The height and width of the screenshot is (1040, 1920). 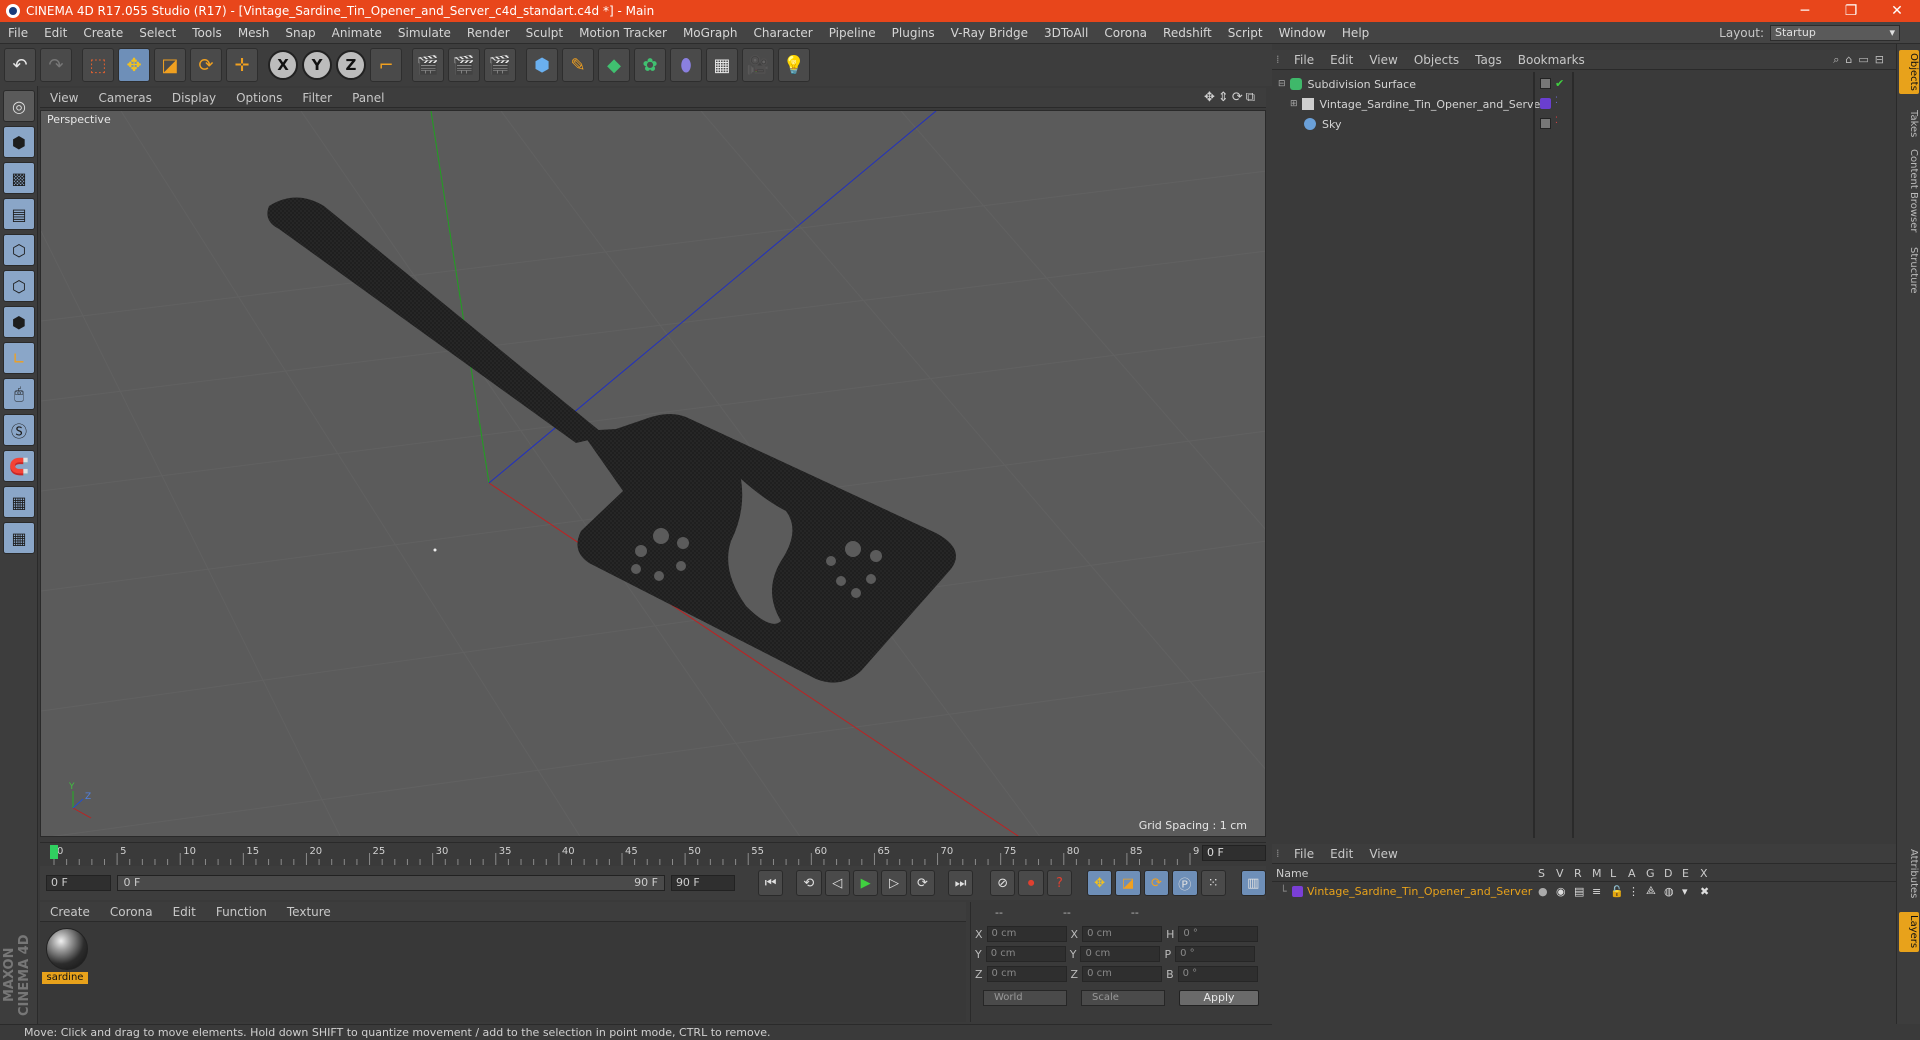 I want to click on key-pla-button: ⁙, so click(x=1213, y=883).